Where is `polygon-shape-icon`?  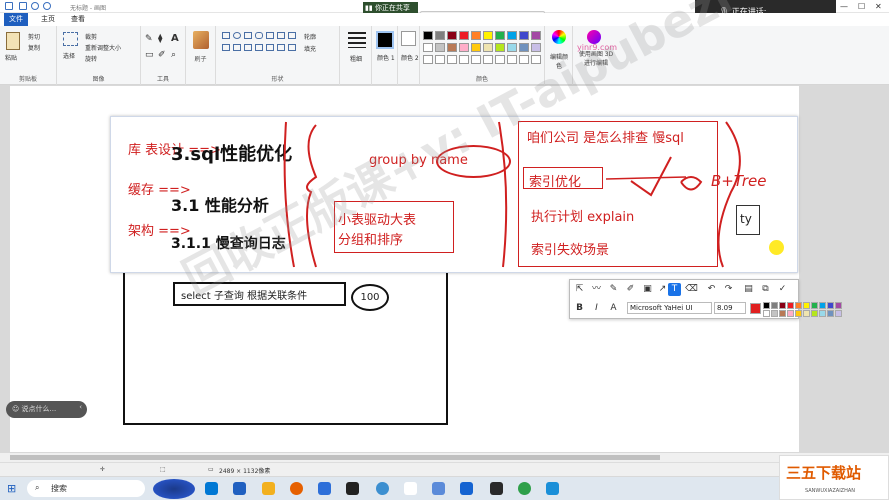 polygon-shape-icon is located at coordinates (270, 35).